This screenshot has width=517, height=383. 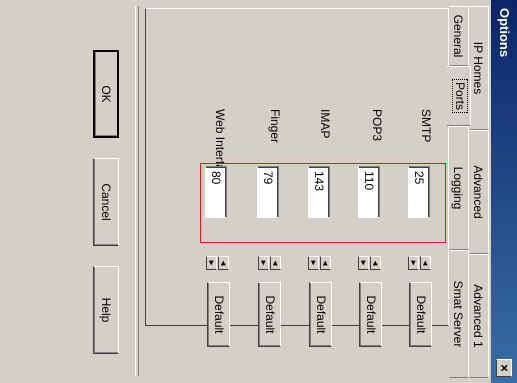 I want to click on tab-logging: Logging, so click(x=459, y=188).